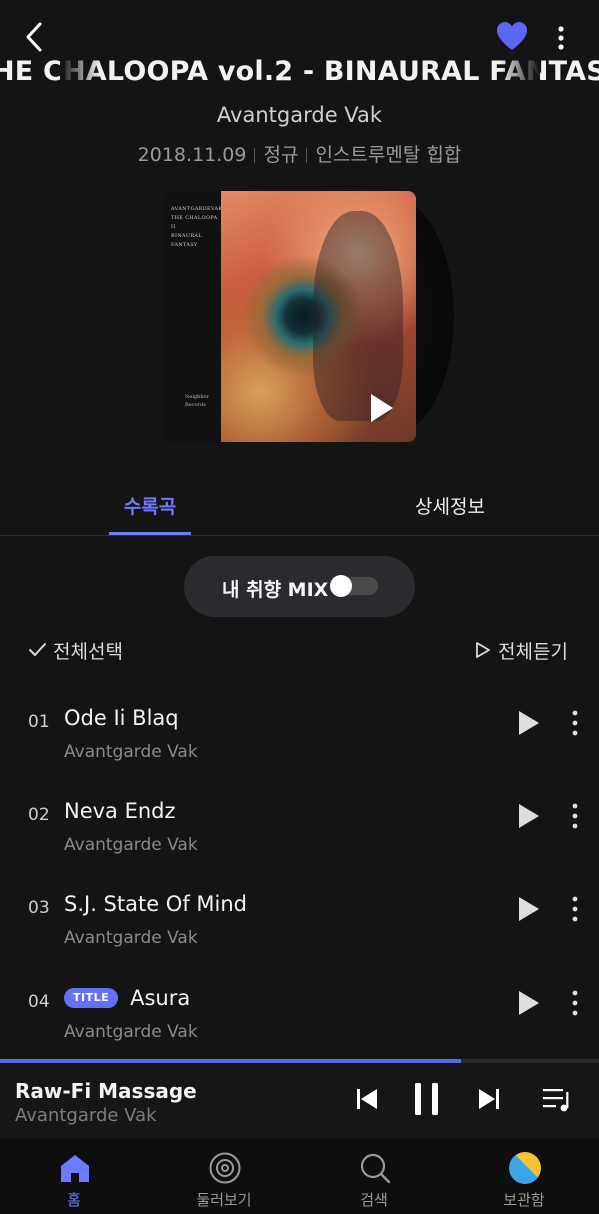  What do you see at coordinates (299, 115) in the screenshot?
I see `album-artist: Avantgarde Vak` at bounding box center [299, 115].